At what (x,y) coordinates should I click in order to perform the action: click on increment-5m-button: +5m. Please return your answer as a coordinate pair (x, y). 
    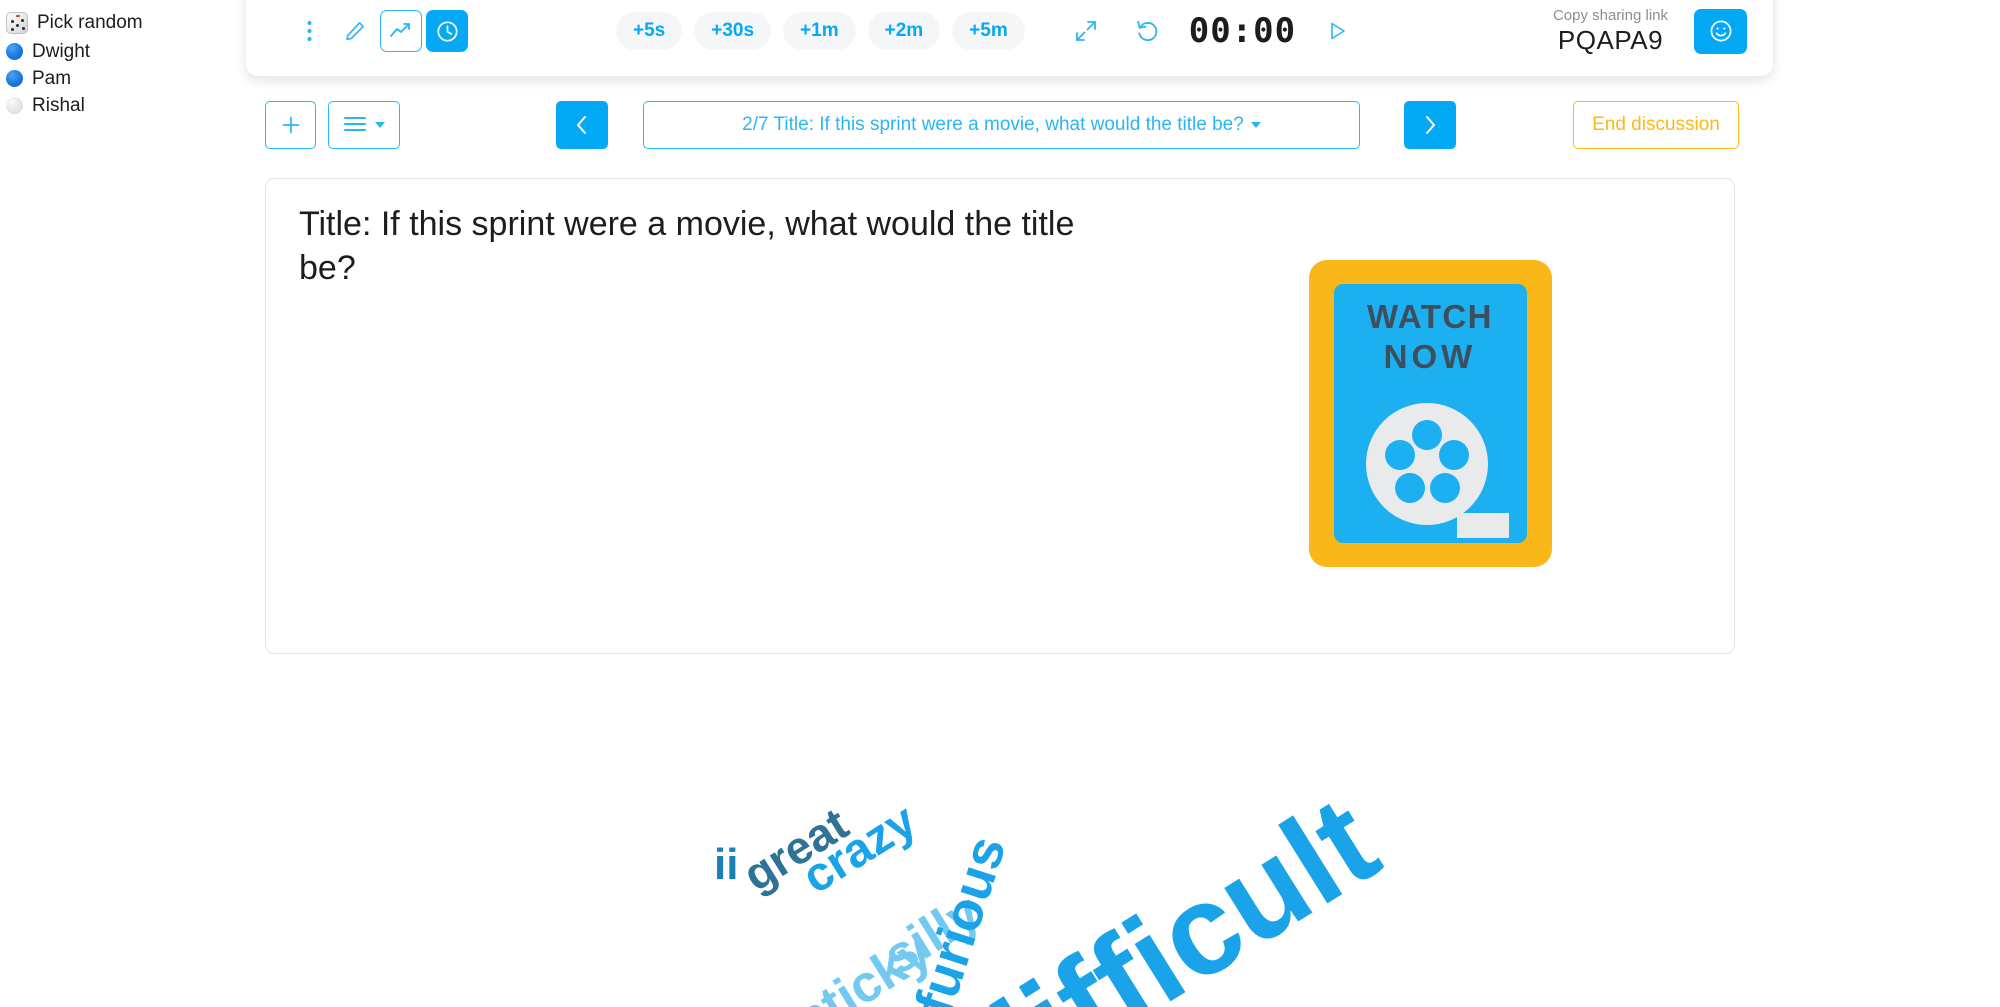
    Looking at the image, I should click on (988, 31).